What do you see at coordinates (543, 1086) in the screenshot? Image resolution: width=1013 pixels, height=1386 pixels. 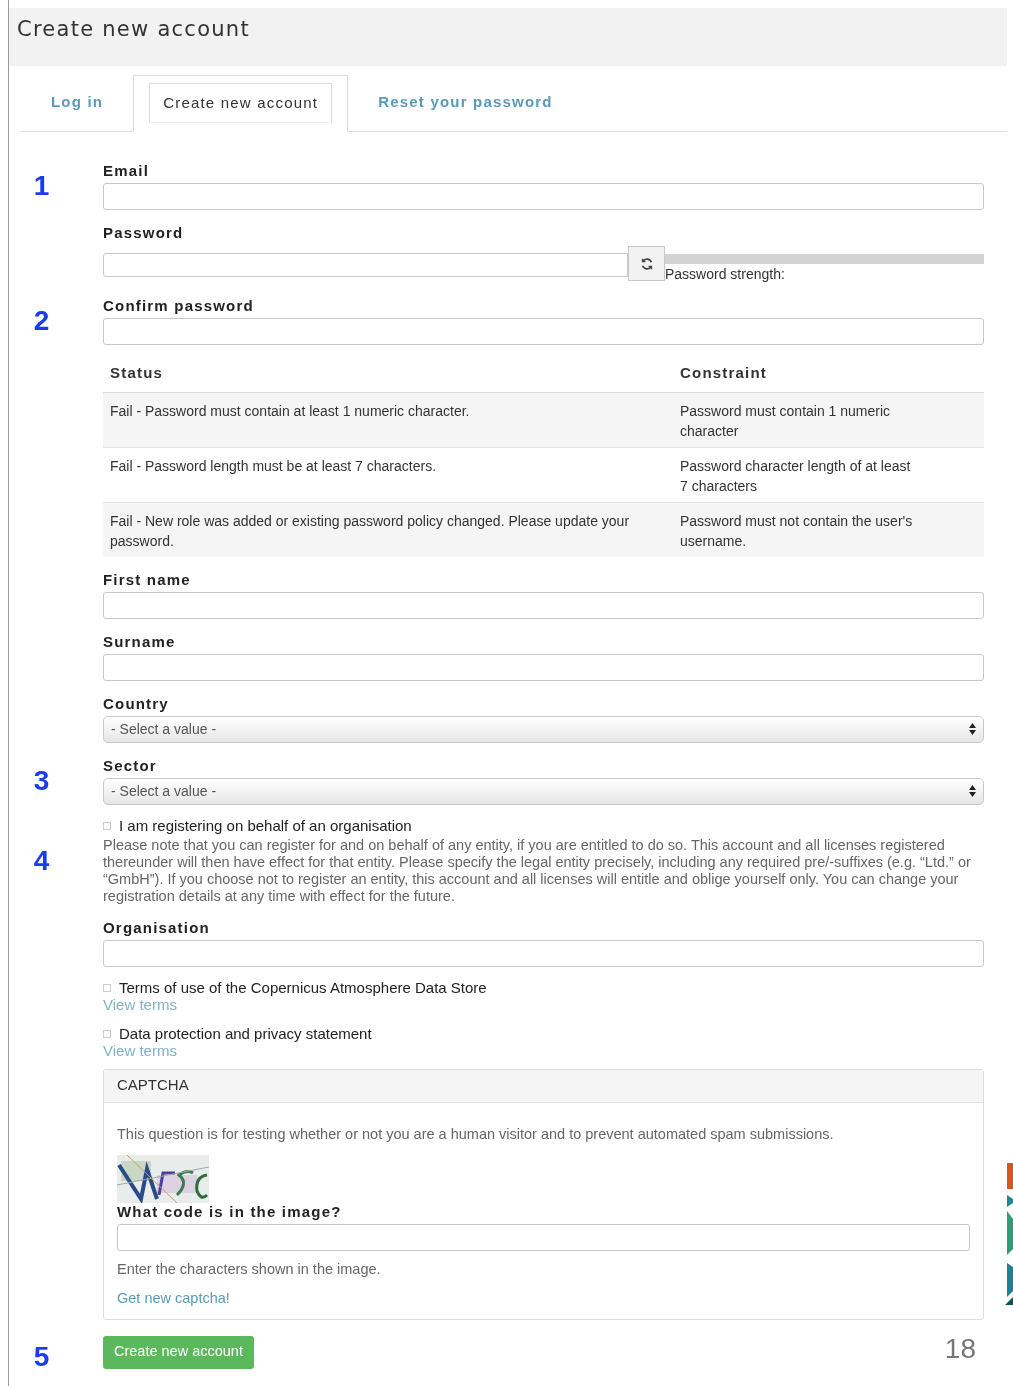 I see `captcha-title: CAPTCHA` at bounding box center [543, 1086].